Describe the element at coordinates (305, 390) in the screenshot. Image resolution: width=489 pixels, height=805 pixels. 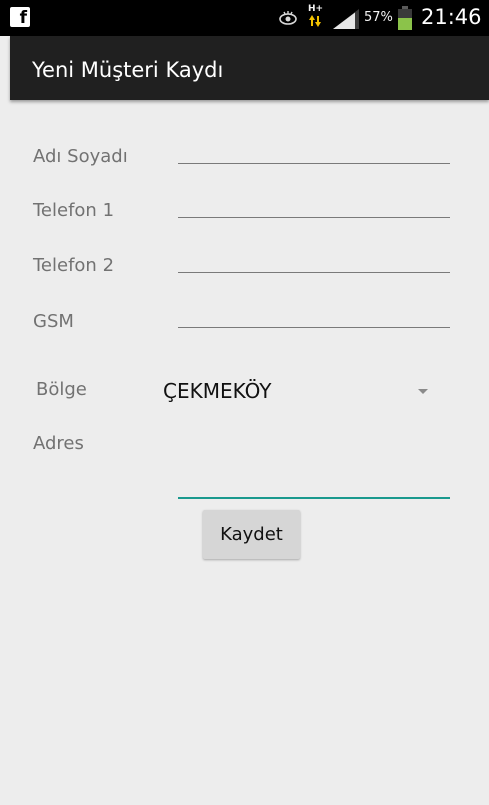
I see `region-spinner: ÇEKMEKÖY` at that location.